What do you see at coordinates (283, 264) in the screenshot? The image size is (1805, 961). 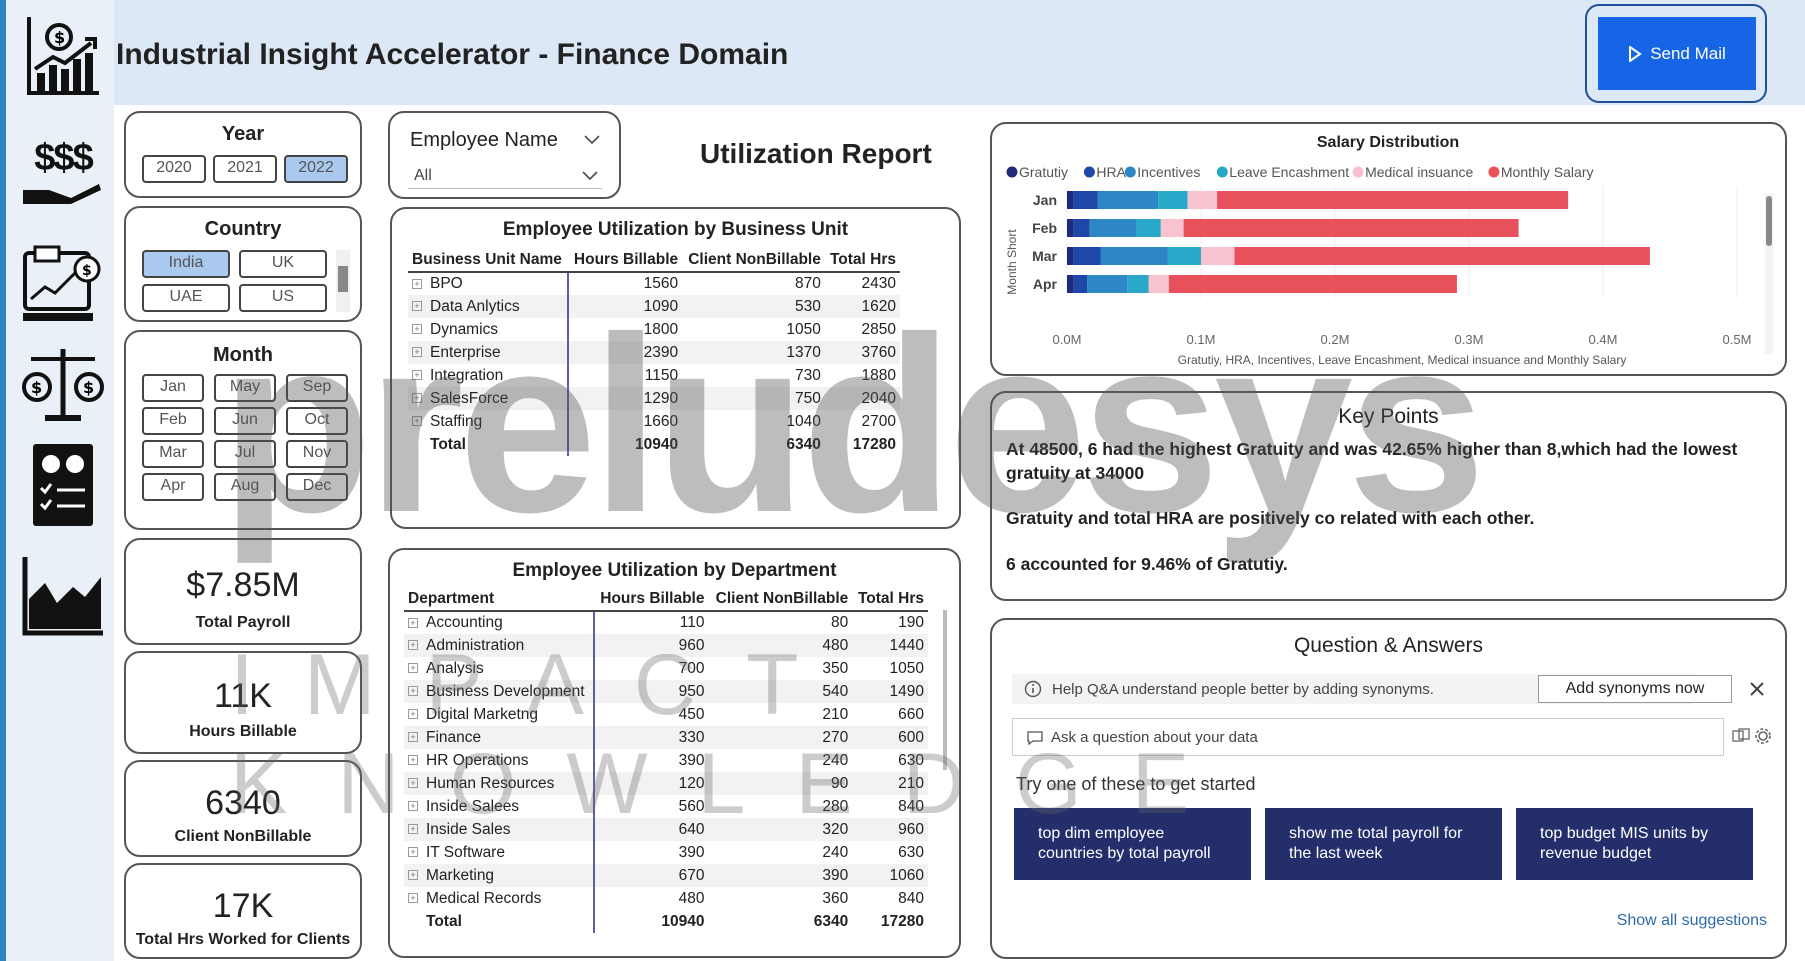 I see `country-option-uk: UK` at bounding box center [283, 264].